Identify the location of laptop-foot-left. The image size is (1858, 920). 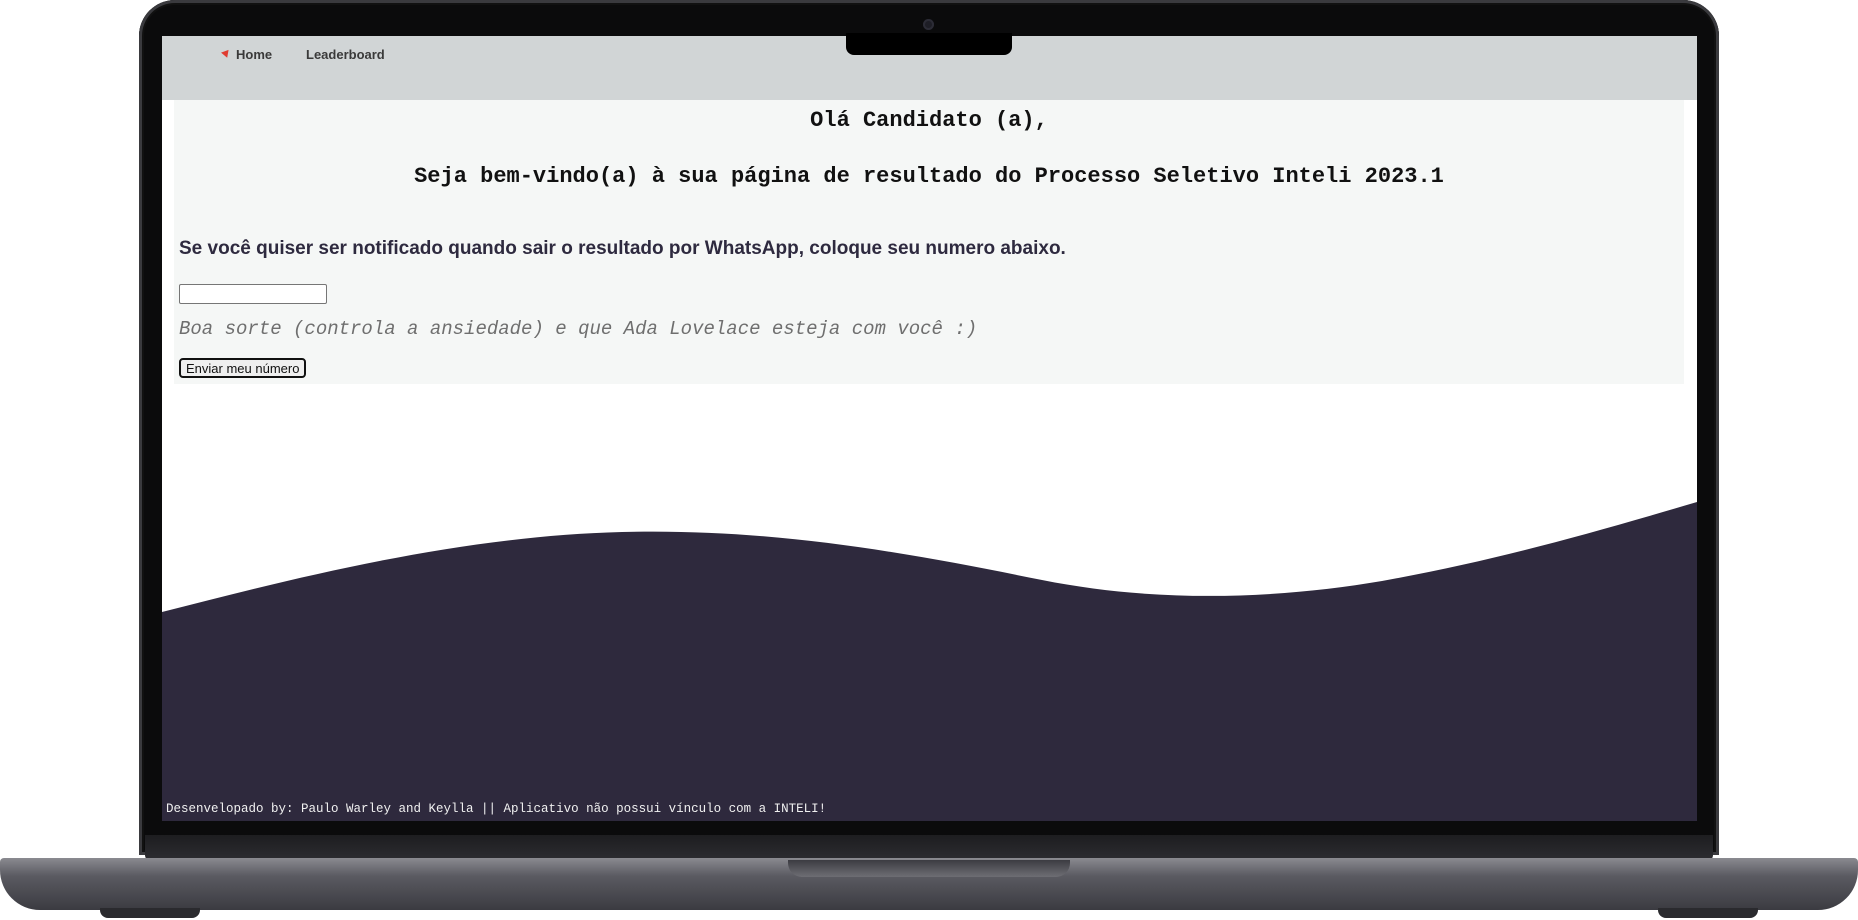
(150, 913).